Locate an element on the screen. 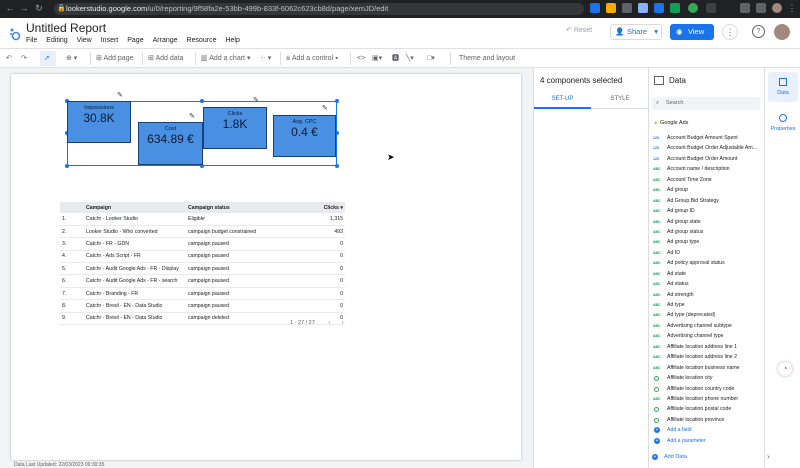 The height and width of the screenshot is (468, 800). catchr-helper-icon: ◔ is located at coordinates (785, 369).